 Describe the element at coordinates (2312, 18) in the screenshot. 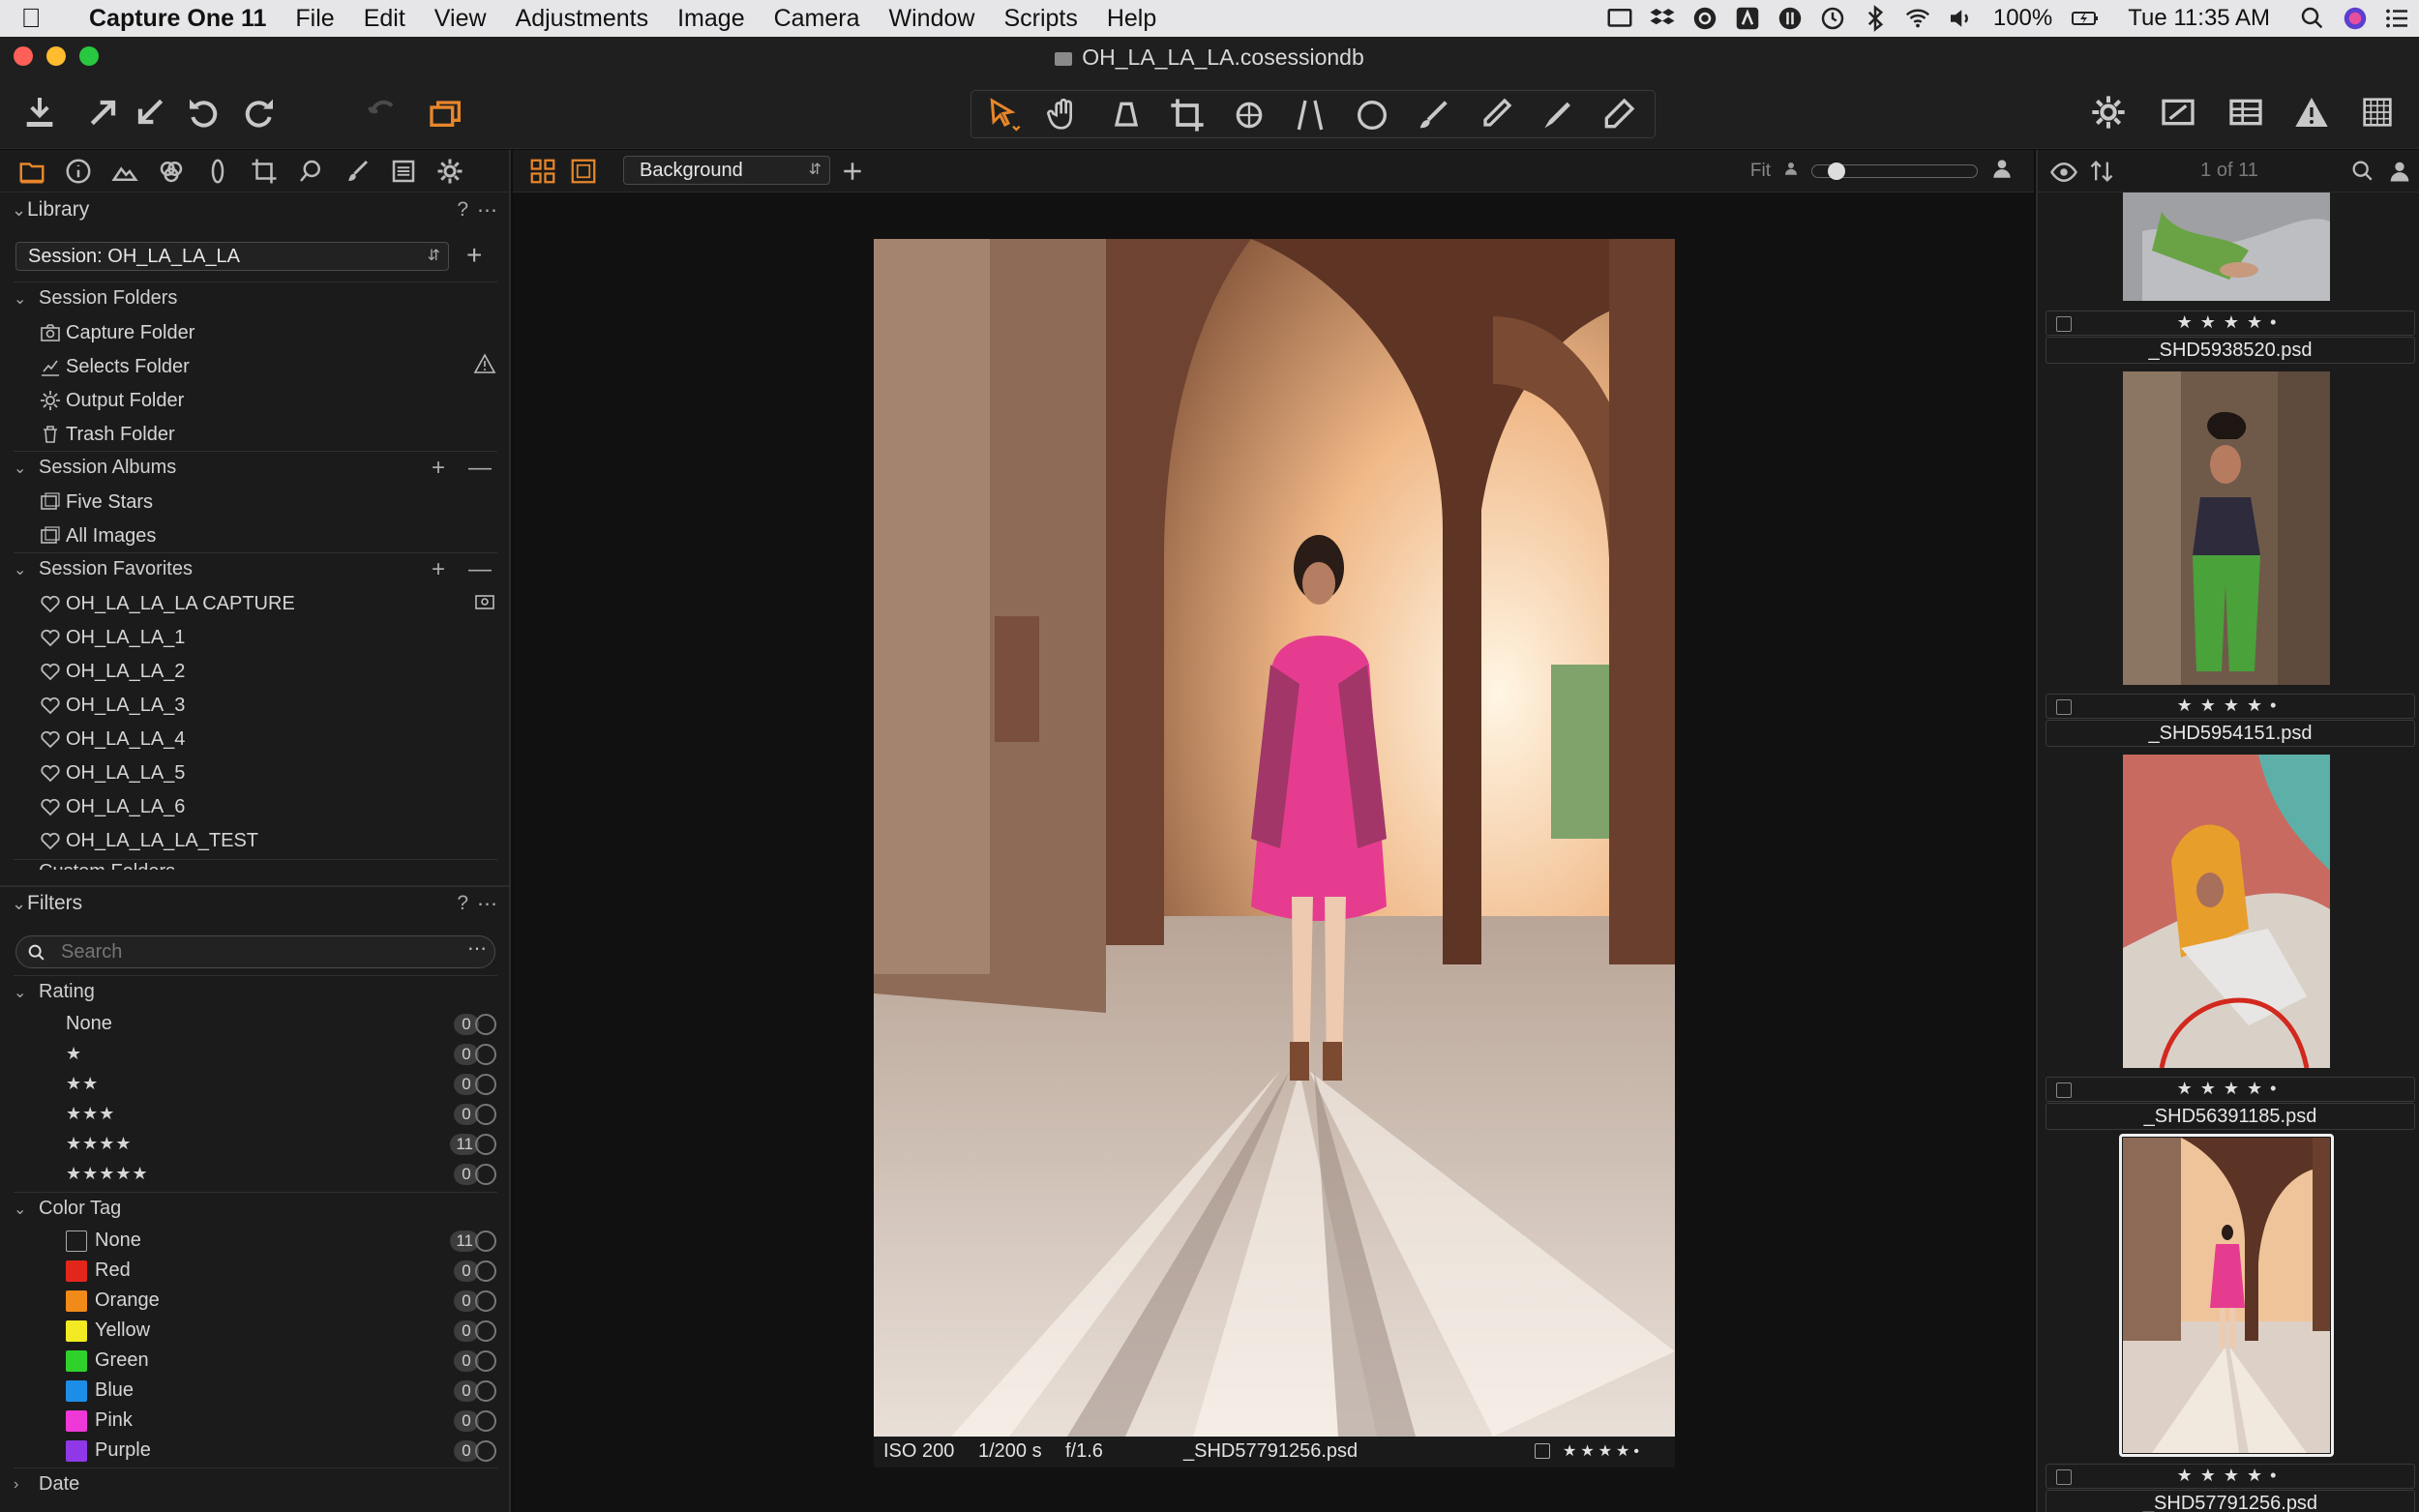

I see `spotlight-search-icon` at that location.